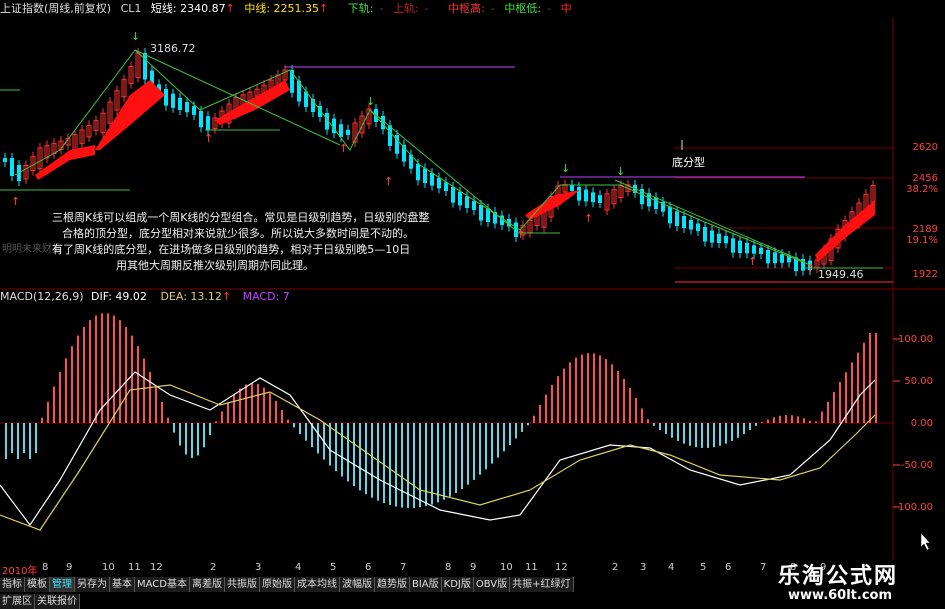 The image size is (945, 609). I want to click on tab-0: 指标, so click(12, 584).